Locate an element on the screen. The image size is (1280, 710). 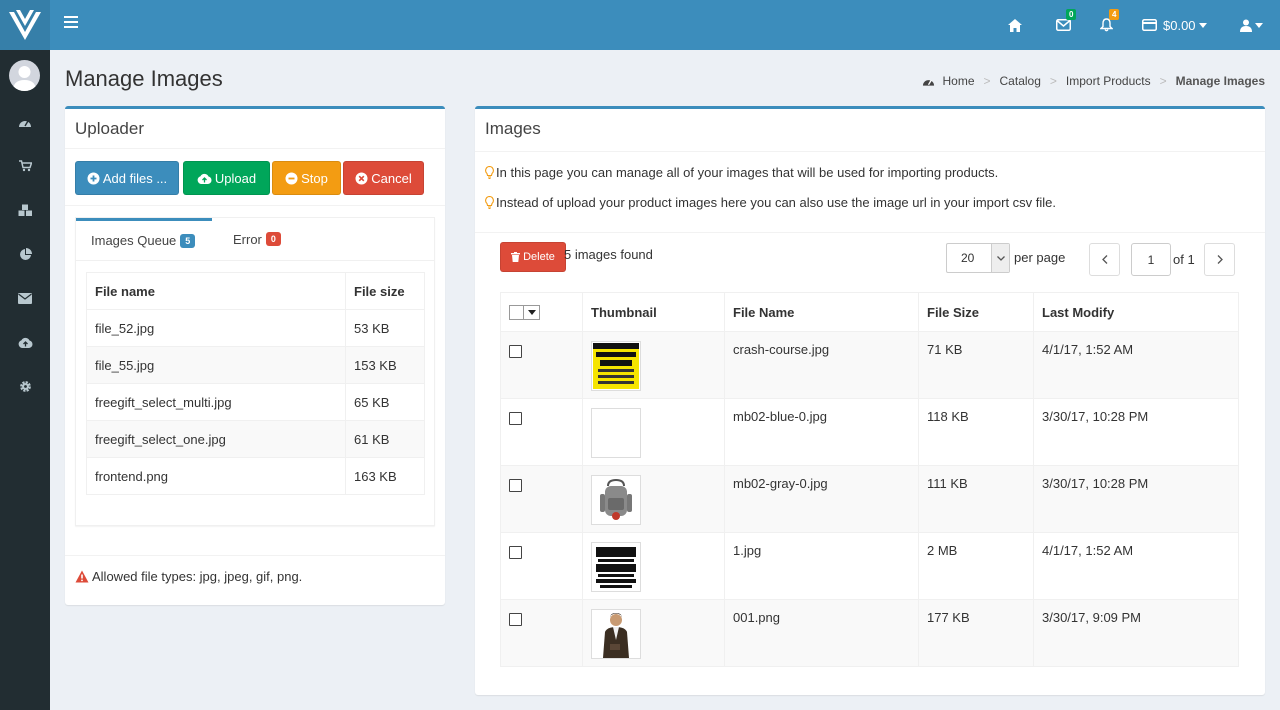
yellow-book-icon is located at coordinates (616, 366).